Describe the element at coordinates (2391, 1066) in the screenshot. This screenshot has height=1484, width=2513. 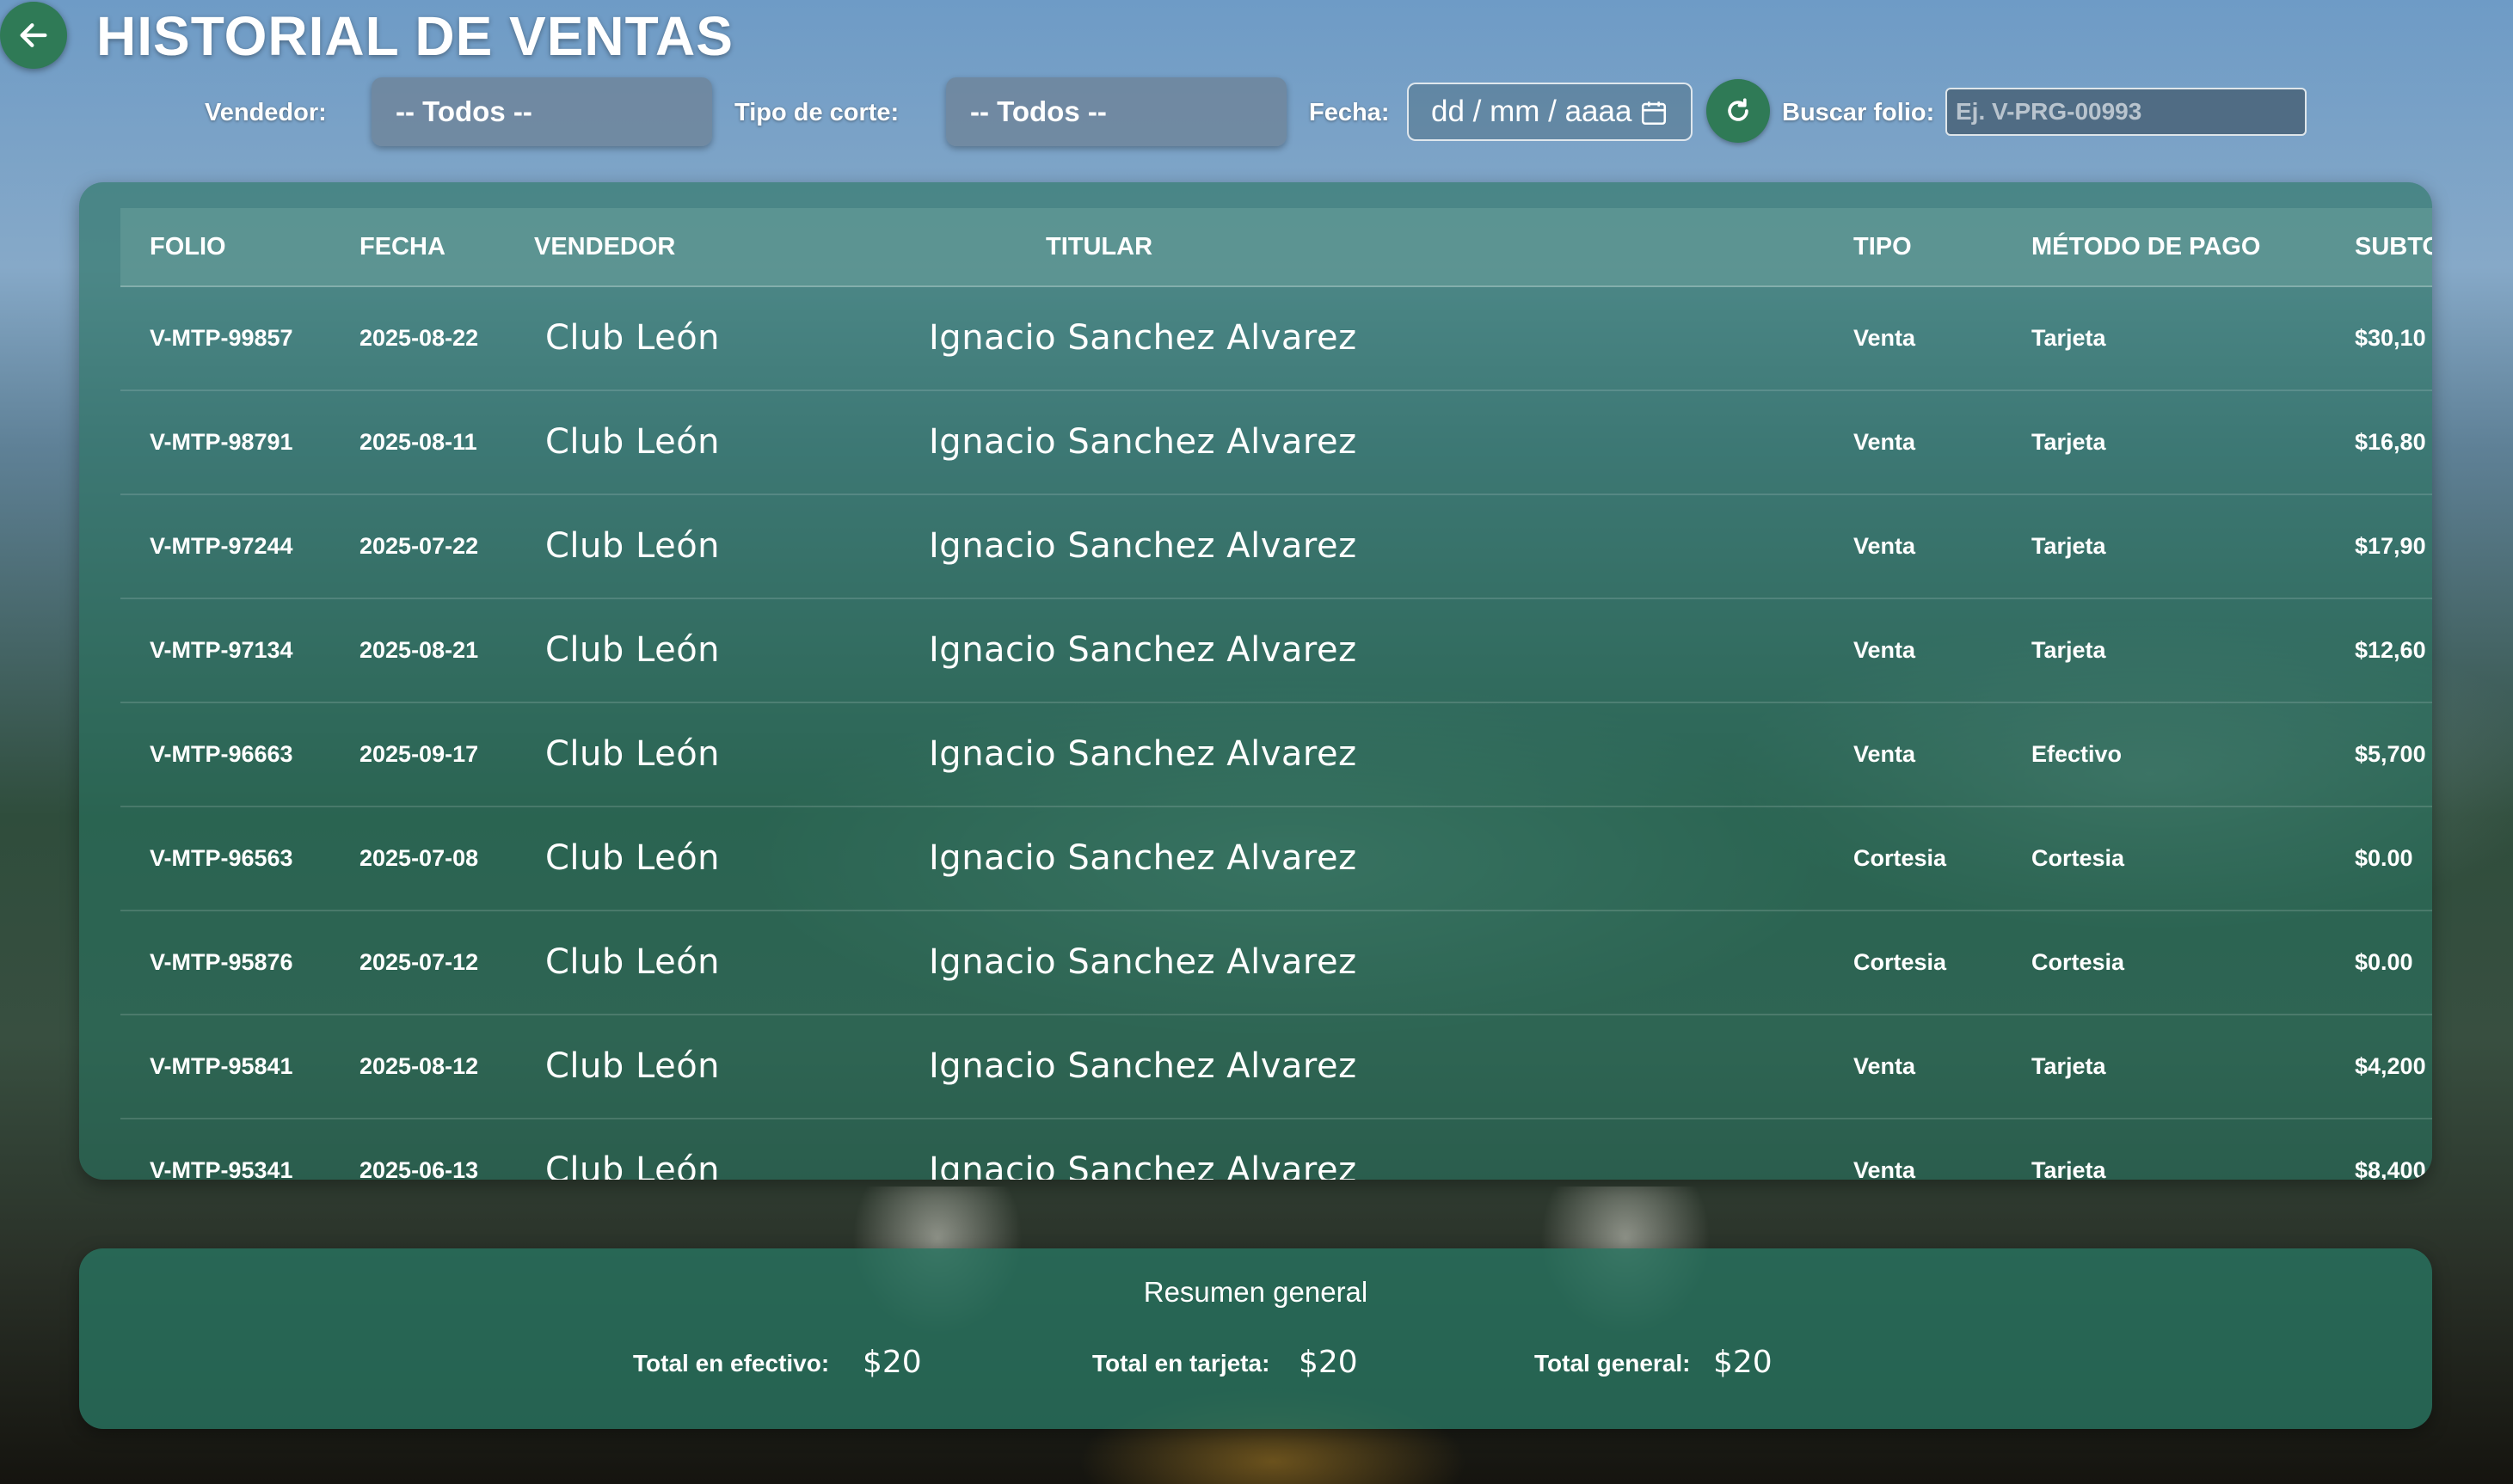
I see `cell-subtotal: $4,200` at that location.